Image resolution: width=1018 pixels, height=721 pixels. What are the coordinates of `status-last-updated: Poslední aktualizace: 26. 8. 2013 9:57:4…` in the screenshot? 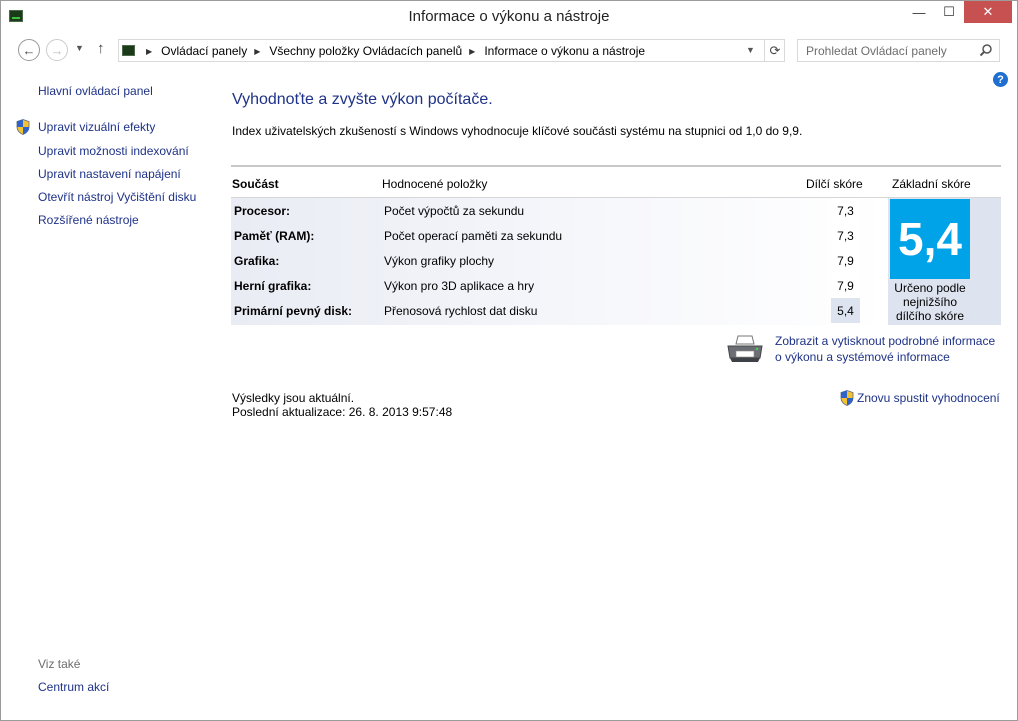 It's located at (342, 412).